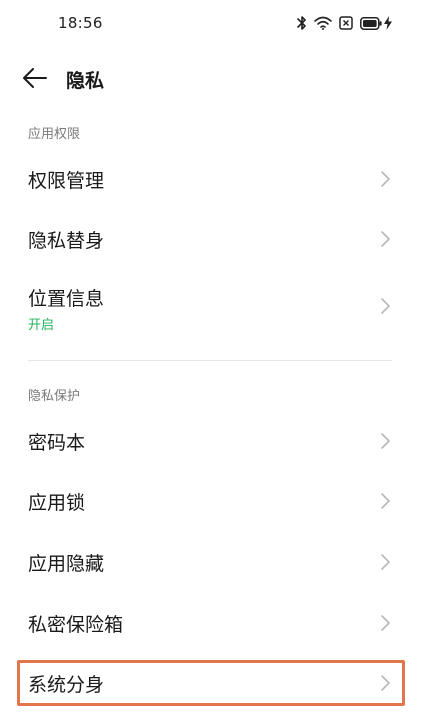 The image size is (422, 719). Describe the element at coordinates (302, 23) in the screenshot. I see `bluetooth-icon` at that location.